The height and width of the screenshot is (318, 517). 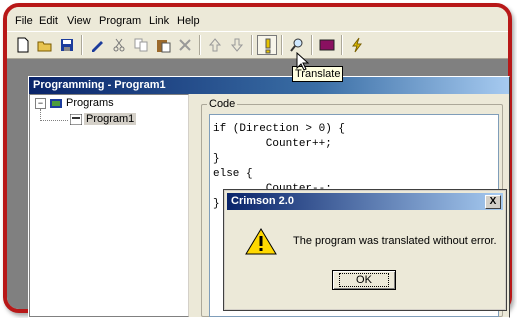 What do you see at coordinates (272, 144) in the screenshot?
I see `code-line: Counter++;` at bounding box center [272, 144].